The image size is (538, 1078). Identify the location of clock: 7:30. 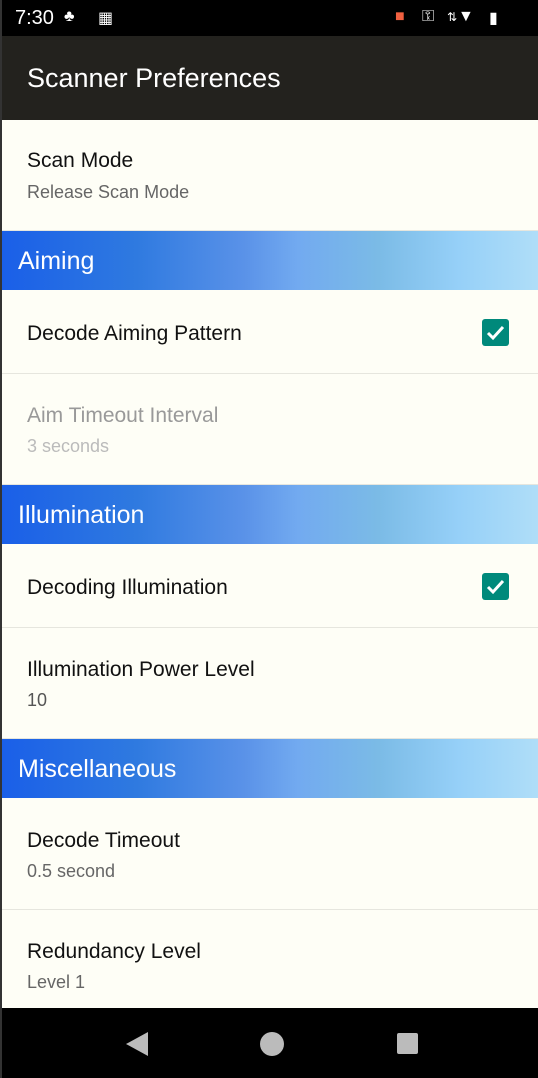
(34, 18).